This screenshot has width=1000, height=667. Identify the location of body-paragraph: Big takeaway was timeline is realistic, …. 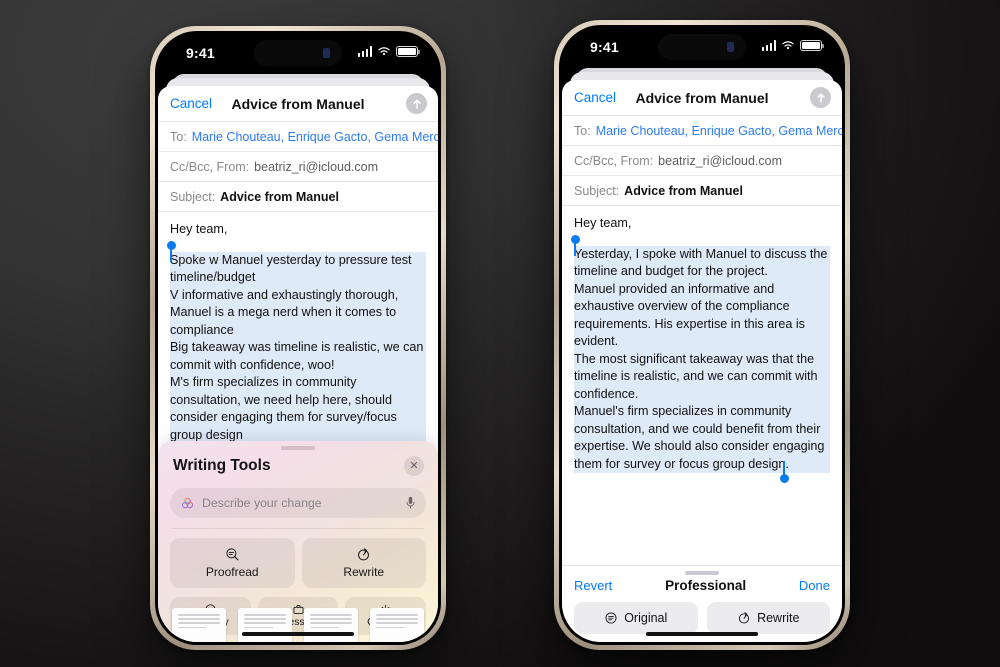
(298, 356).